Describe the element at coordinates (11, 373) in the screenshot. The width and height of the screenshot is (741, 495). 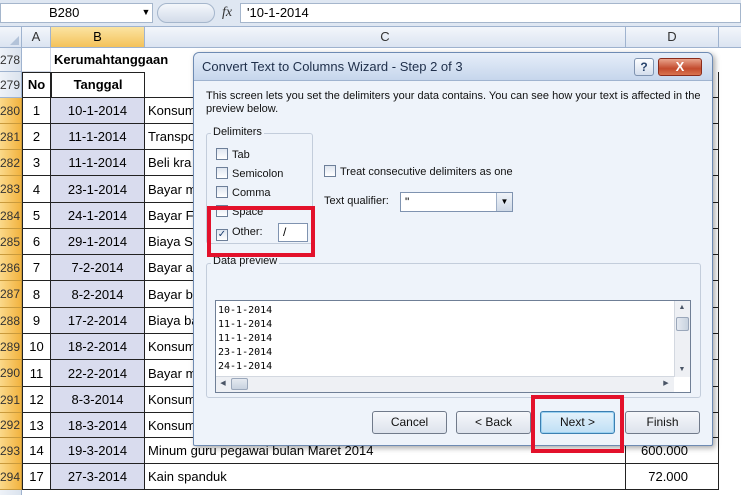
I see `row-header: 290` at that location.